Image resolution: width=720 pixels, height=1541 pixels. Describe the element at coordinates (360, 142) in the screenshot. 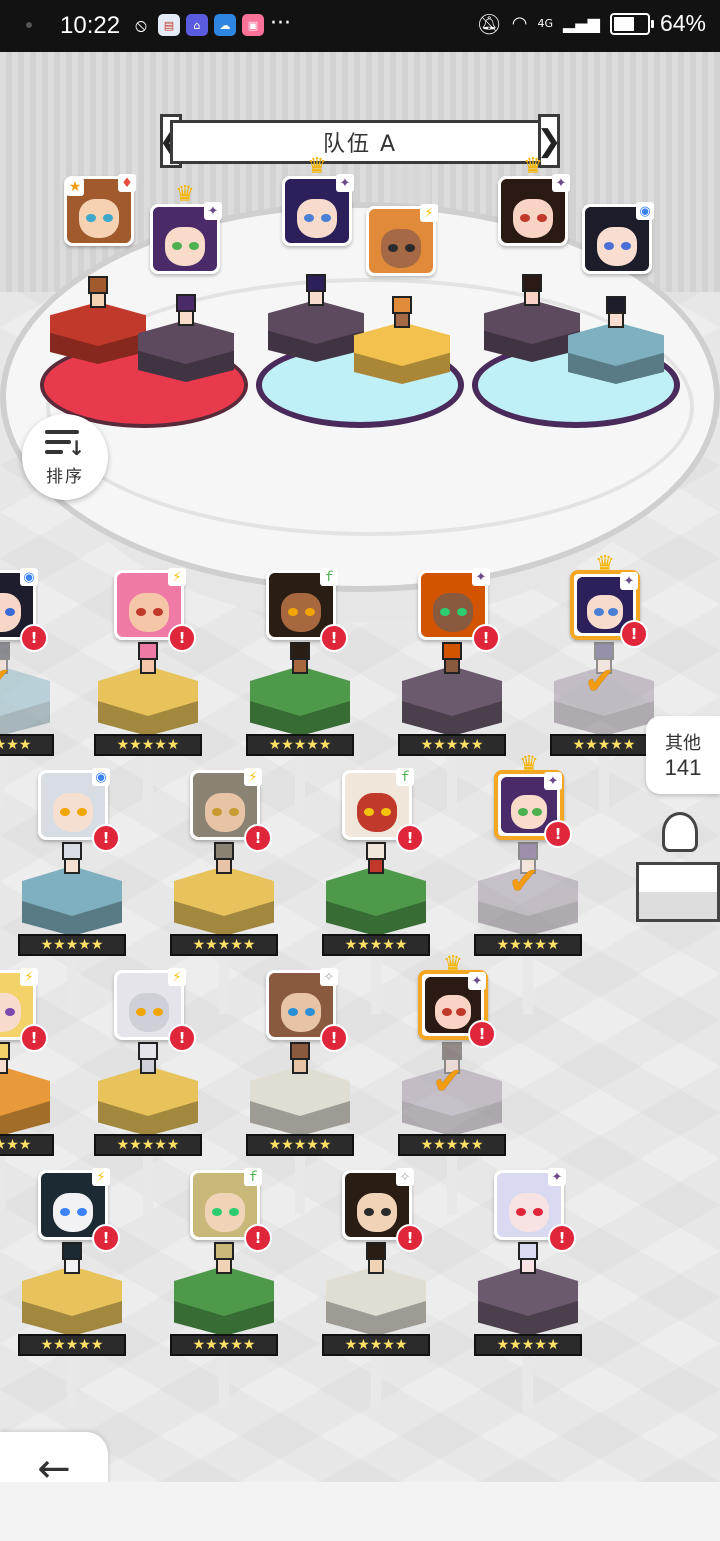

I see `team-name-banner: 队伍 A` at that location.